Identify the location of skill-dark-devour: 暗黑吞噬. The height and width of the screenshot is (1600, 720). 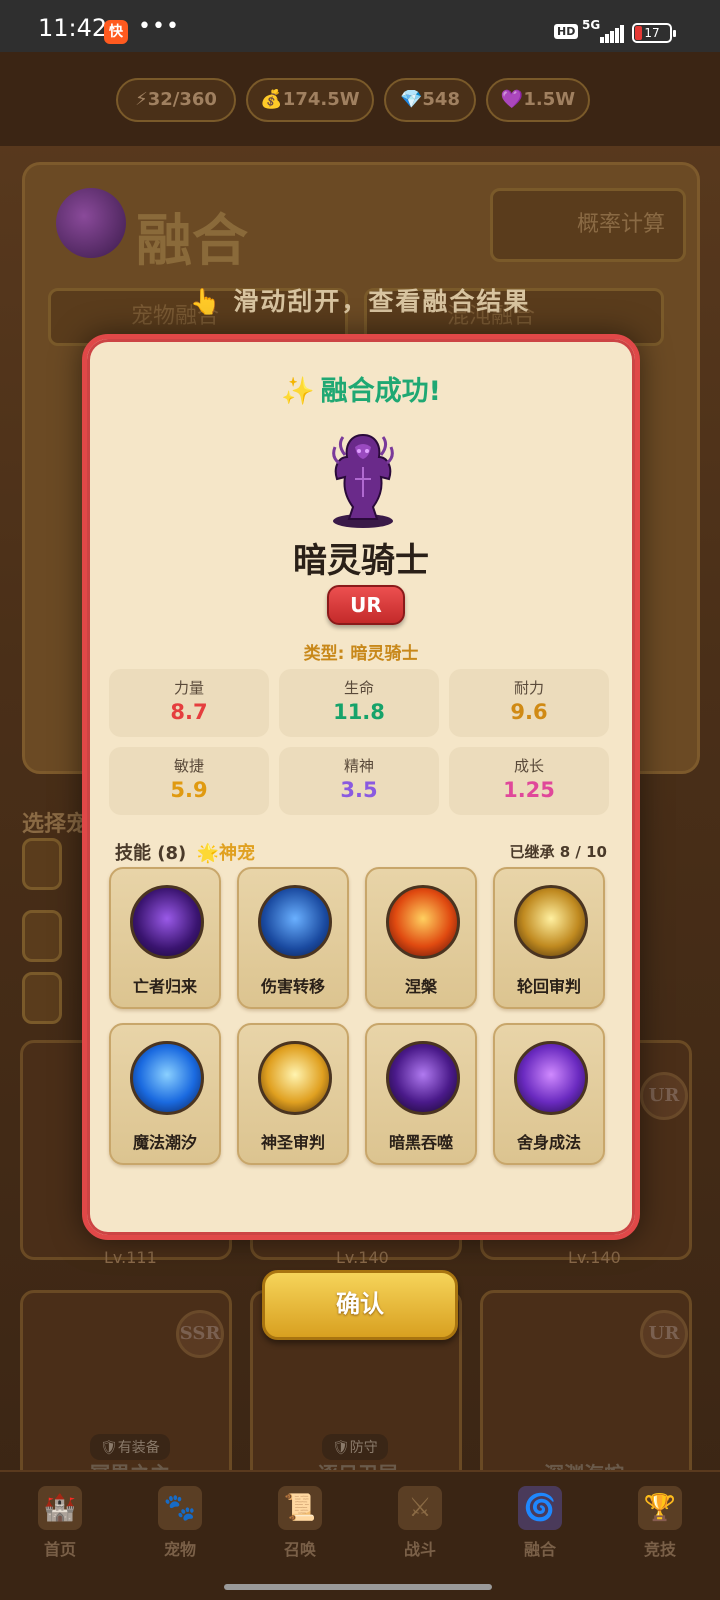
(421, 1094).